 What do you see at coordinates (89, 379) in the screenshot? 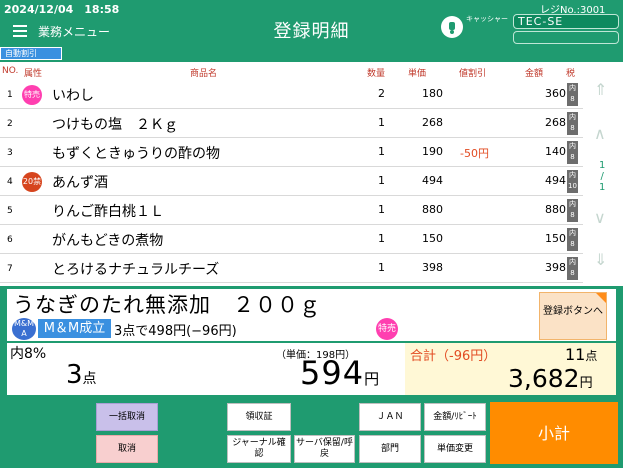
I see `tax-count-unit: 点` at bounding box center [89, 379].